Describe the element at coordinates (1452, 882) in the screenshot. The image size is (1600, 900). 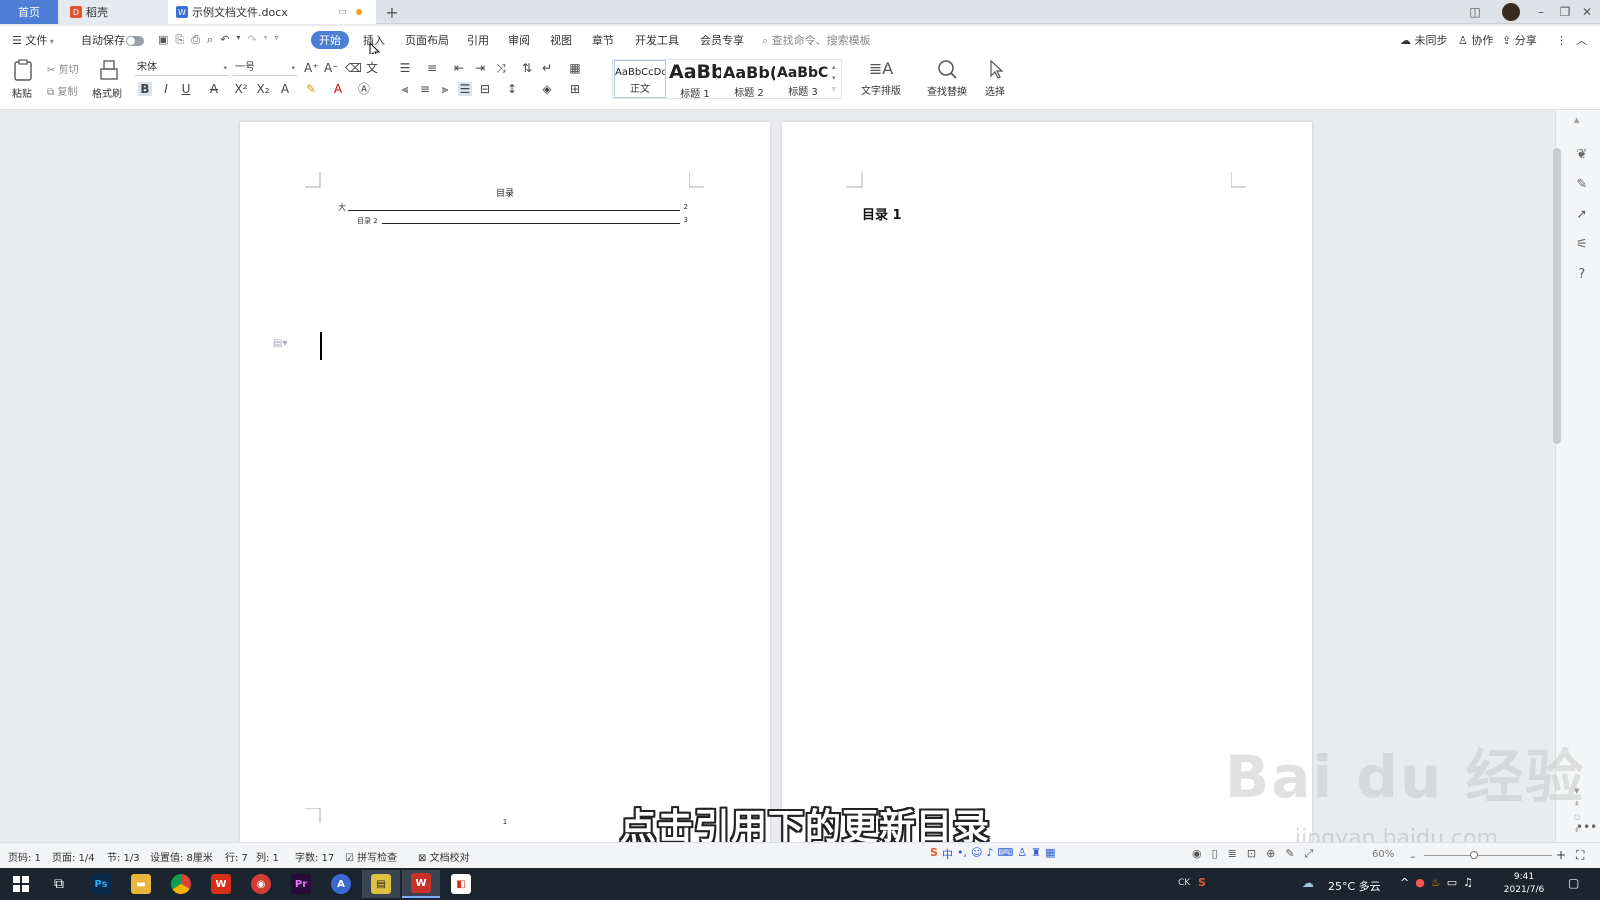
I see `network-icon: ▭` at that location.